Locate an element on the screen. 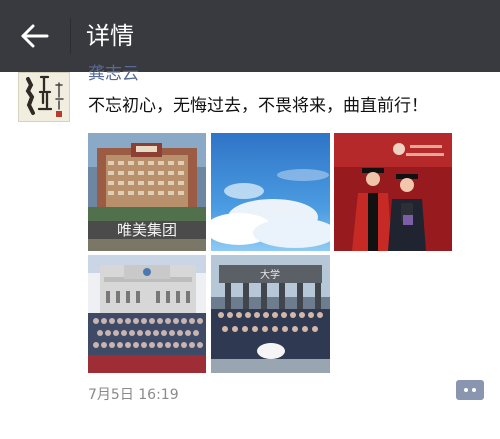 This screenshot has width=500, height=439. page-title: 详情 is located at coordinates (110, 36).